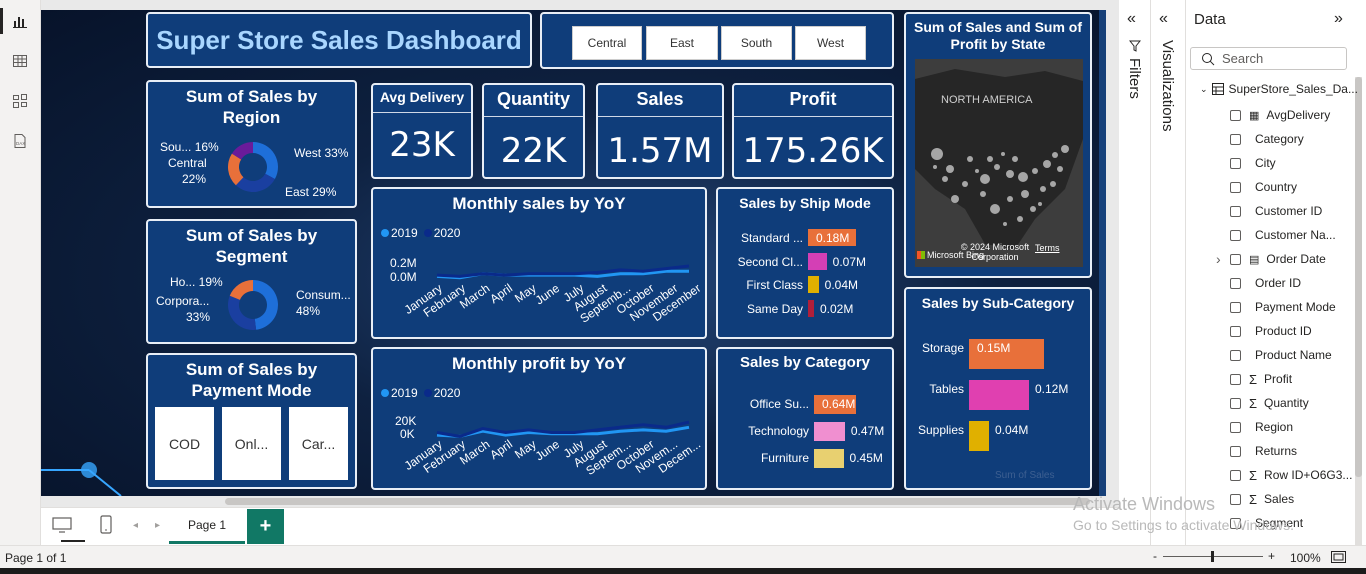 The height and width of the screenshot is (574, 1366). What do you see at coordinates (184, 443) in the screenshot?
I see `payment-cod-card: COD` at bounding box center [184, 443].